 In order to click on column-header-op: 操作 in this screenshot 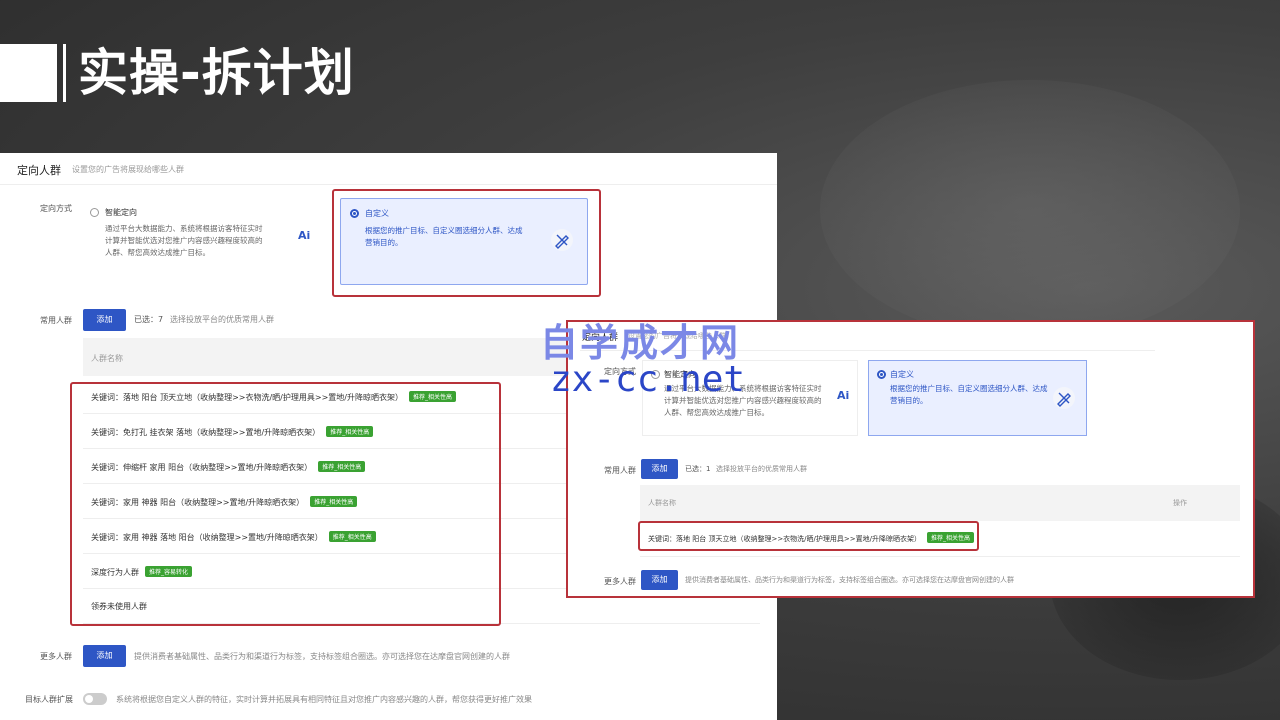, I will do `click(1180, 503)`.